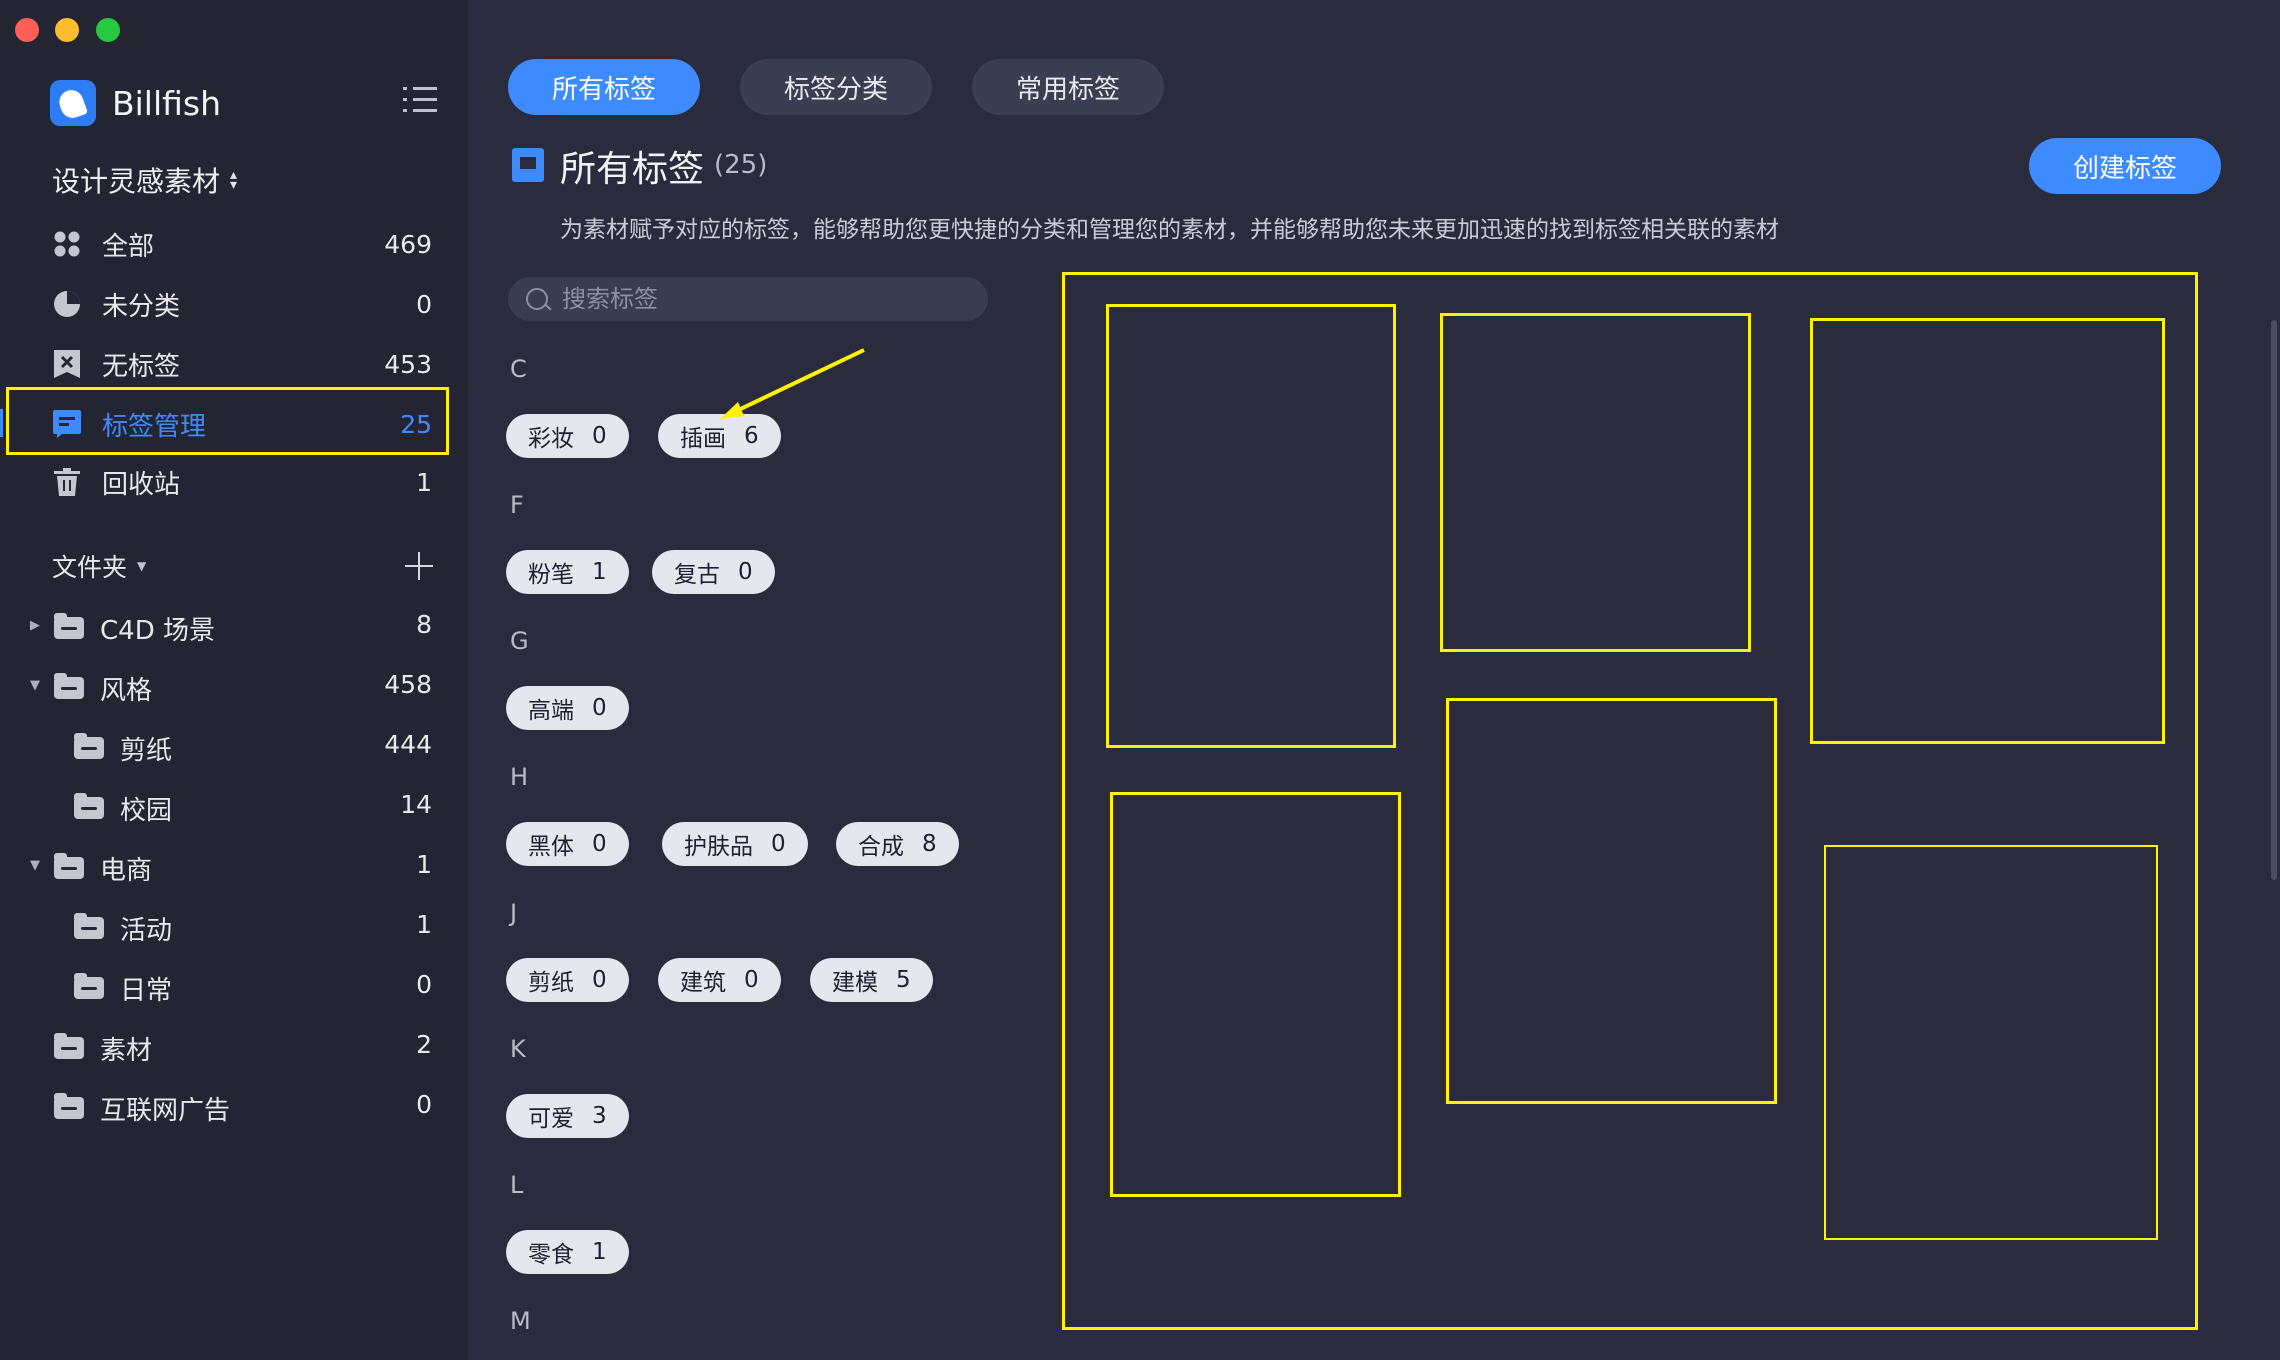 This screenshot has height=1360, width=2280. I want to click on add-folder-icon, so click(419, 566).